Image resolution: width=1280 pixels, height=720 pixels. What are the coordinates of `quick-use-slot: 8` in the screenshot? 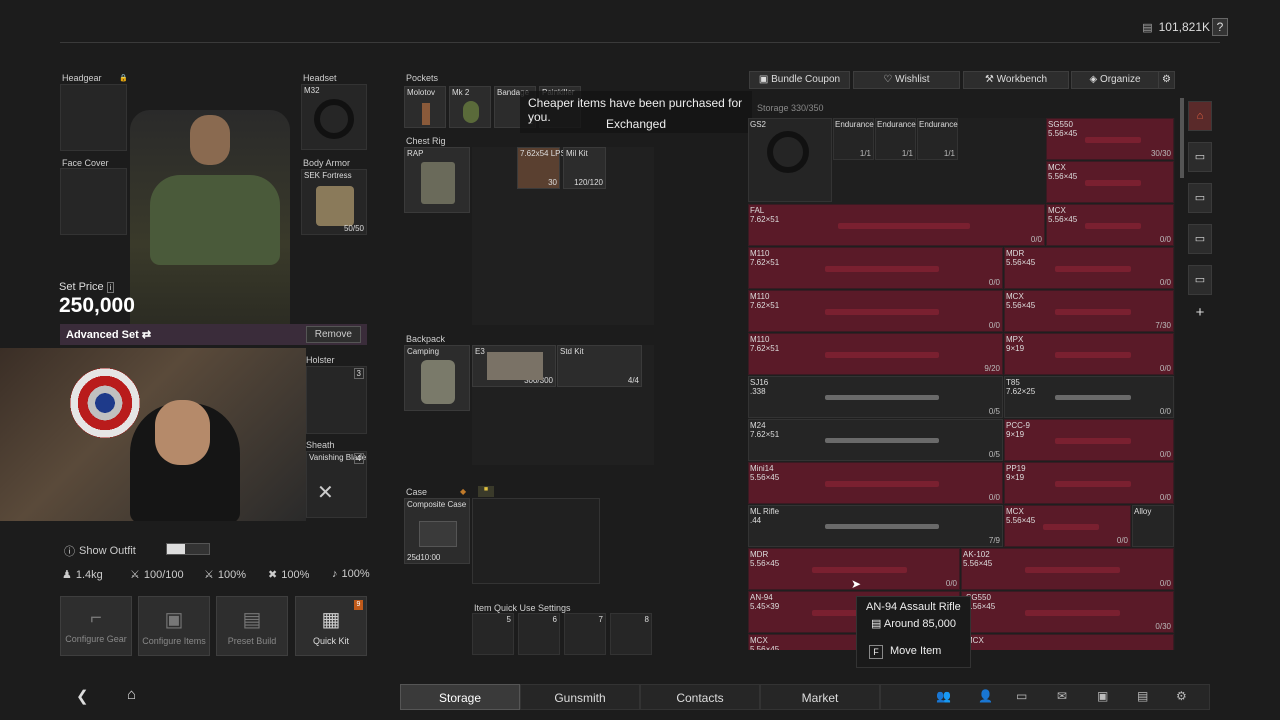 It's located at (631, 634).